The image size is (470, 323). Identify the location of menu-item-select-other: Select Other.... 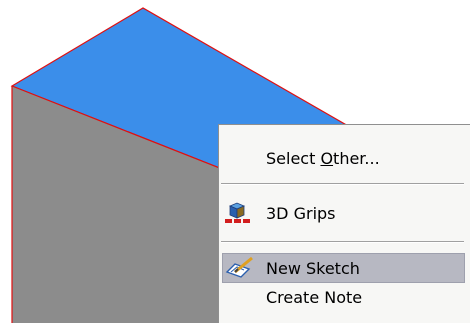
(344, 158).